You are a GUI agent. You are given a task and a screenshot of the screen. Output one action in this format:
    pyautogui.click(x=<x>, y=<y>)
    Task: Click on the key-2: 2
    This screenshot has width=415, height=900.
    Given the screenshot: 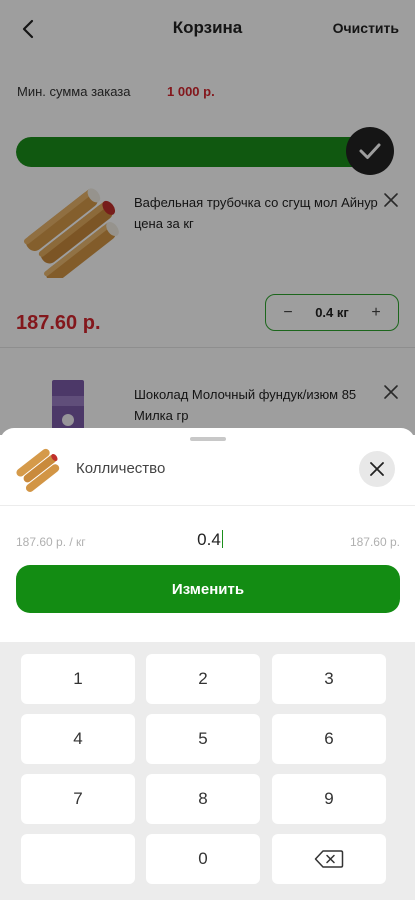 What is the action you would take?
    pyautogui.click(x=203, y=679)
    